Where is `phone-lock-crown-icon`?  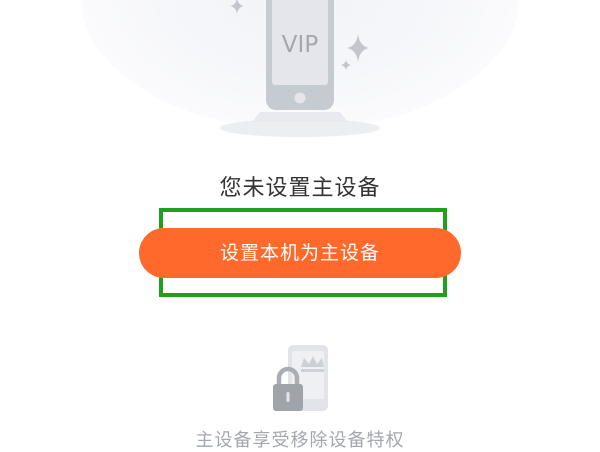
phone-lock-crown-icon is located at coordinates (300, 378).